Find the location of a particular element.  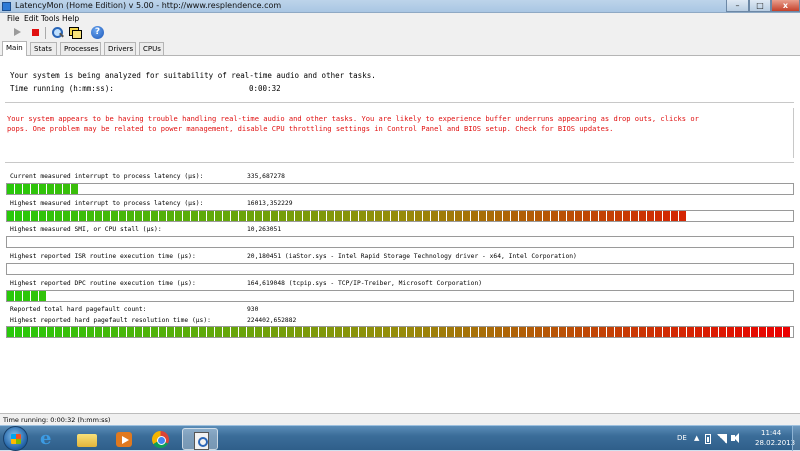

minimize-button: – is located at coordinates (737, 6).